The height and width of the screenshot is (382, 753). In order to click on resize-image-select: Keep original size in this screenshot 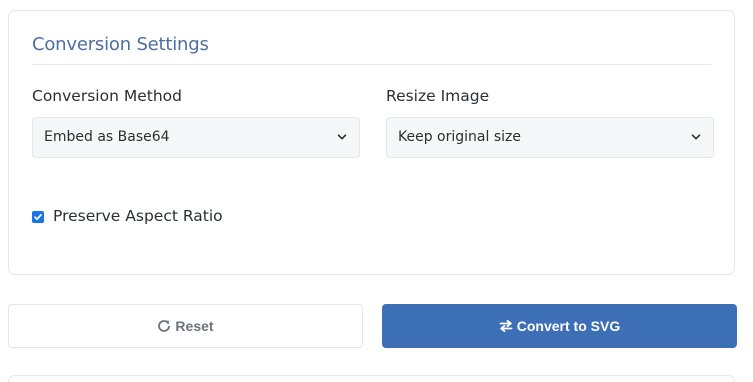, I will do `click(550, 137)`.